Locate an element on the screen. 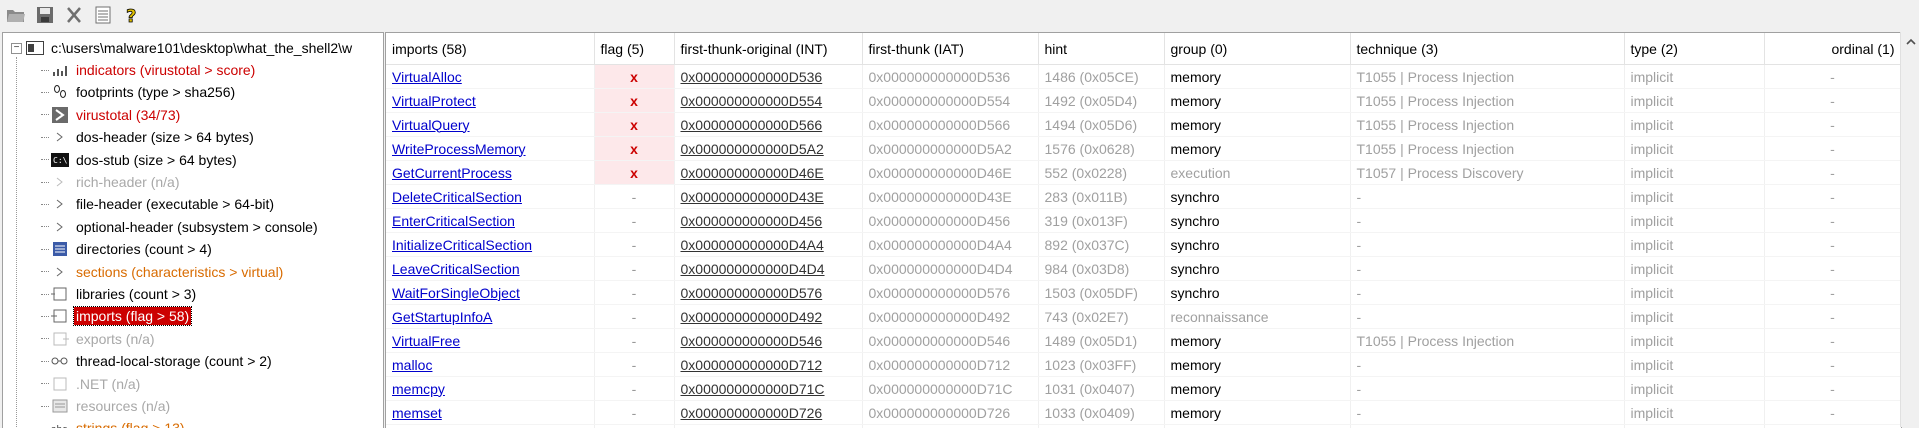 The width and height of the screenshot is (1919, 428). import-name-link: InitializeCriticalSection is located at coordinates (462, 245).